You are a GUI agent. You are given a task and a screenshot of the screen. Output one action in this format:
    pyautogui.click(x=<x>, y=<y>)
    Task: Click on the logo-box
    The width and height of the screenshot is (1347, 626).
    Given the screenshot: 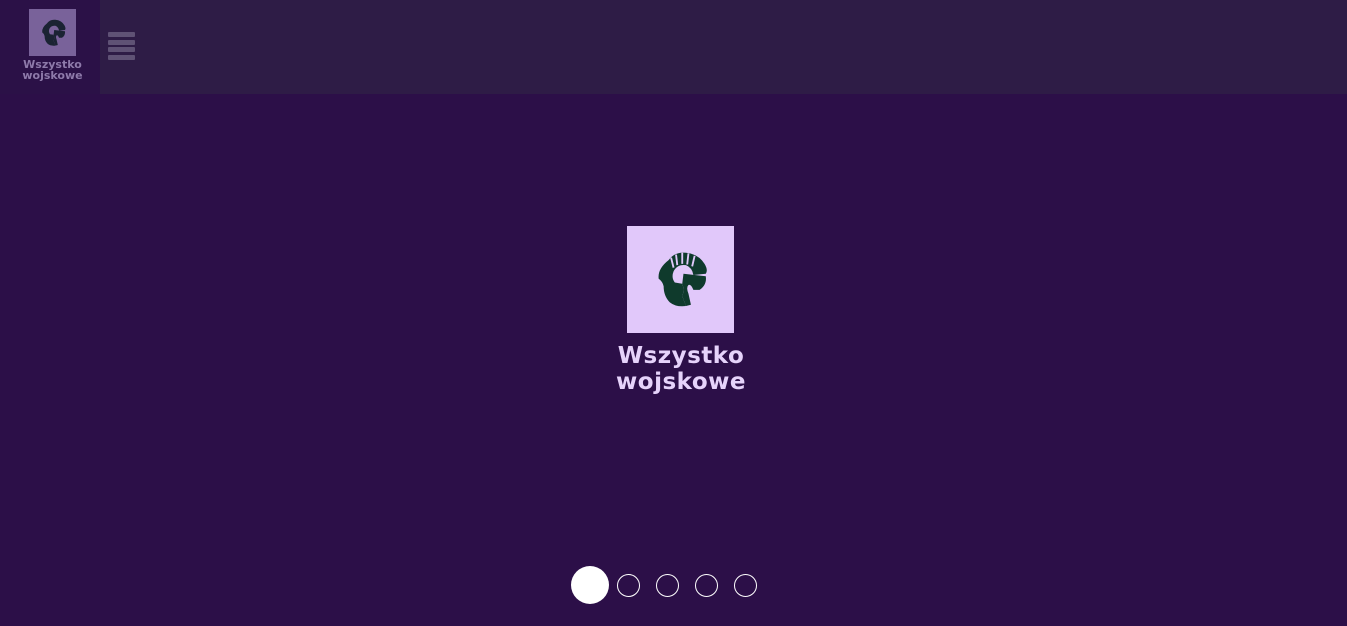 What is the action you would take?
    pyautogui.click(x=52, y=32)
    